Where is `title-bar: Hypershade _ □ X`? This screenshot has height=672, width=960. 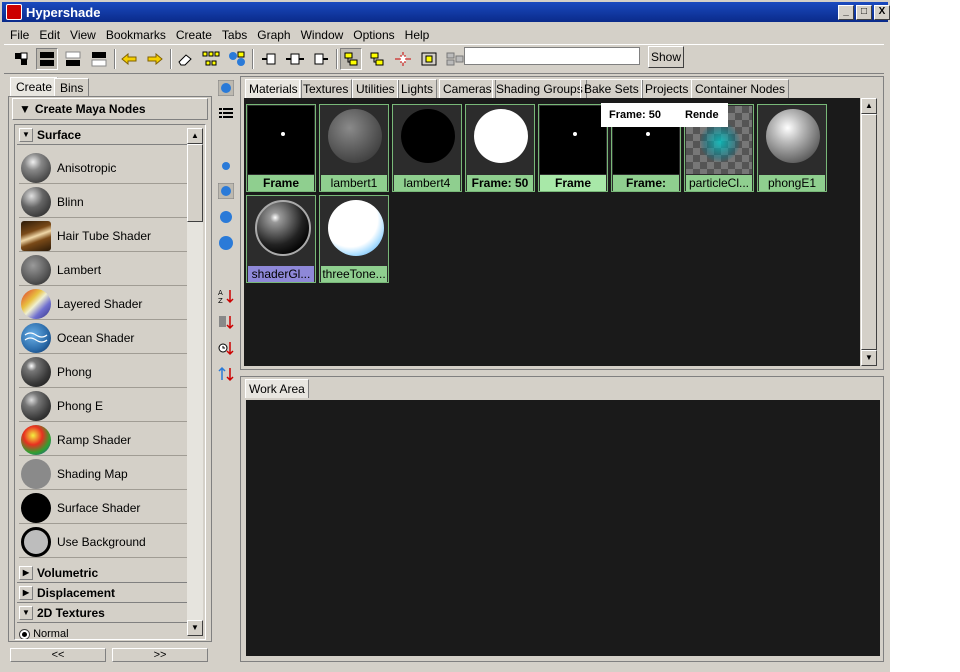 title-bar: Hypershade _ □ X is located at coordinates (446, 12).